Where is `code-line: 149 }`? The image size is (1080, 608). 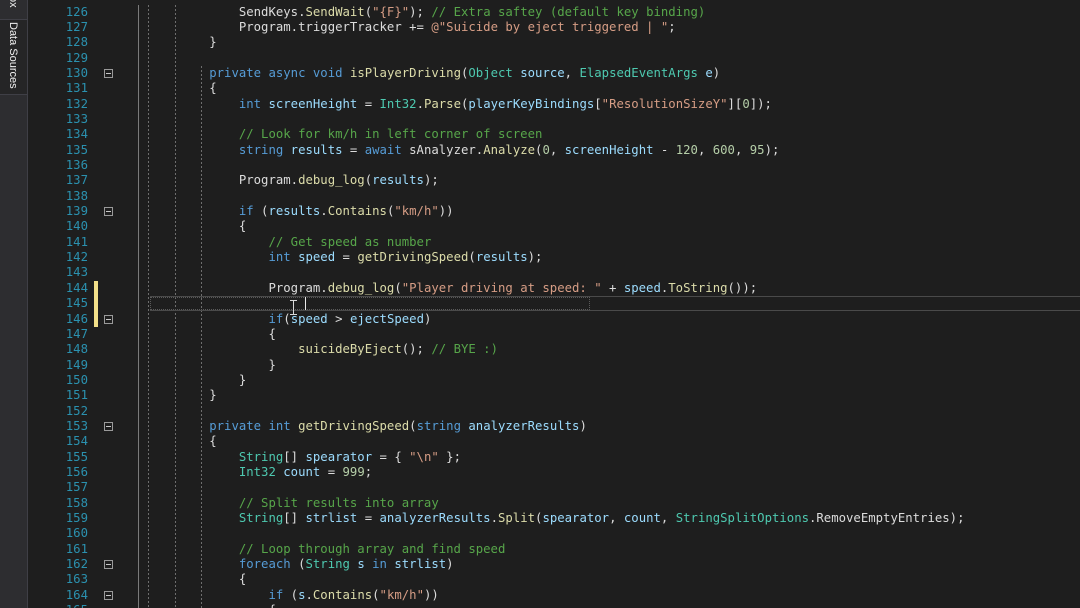 code-line: 149 } is located at coordinates (554, 365).